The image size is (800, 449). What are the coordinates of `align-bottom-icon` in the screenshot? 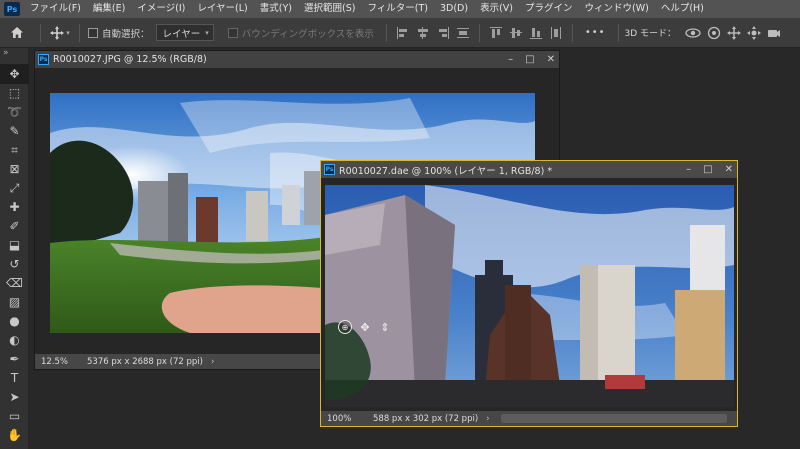 It's located at (536, 33).